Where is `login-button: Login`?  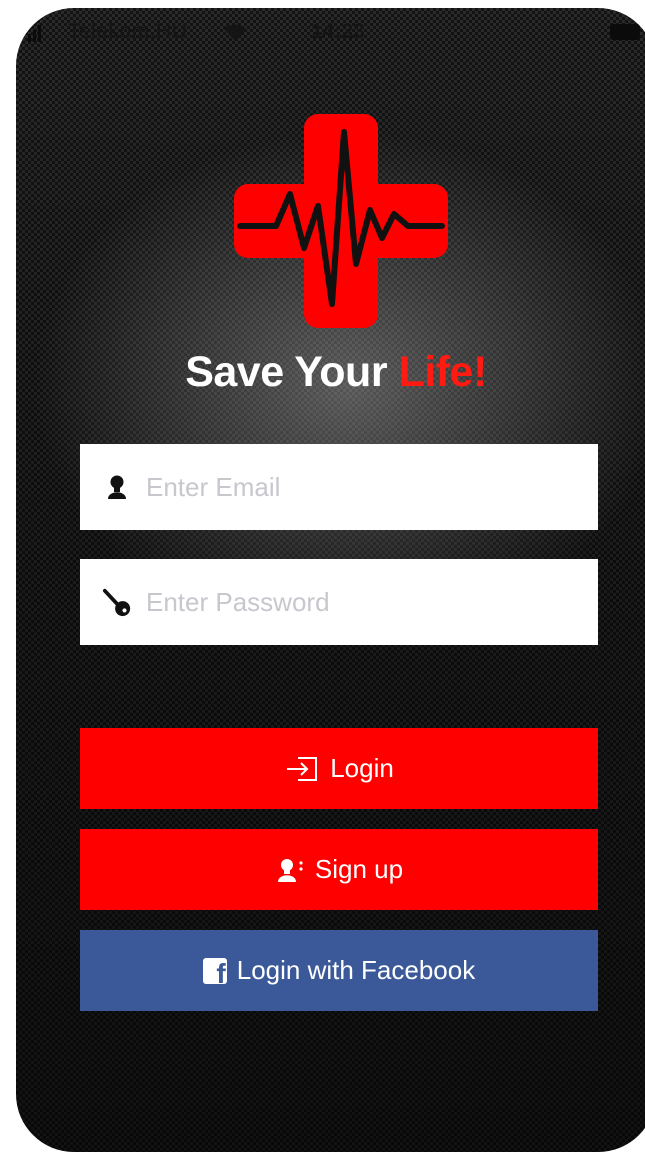
login-button: Login is located at coordinates (339, 768).